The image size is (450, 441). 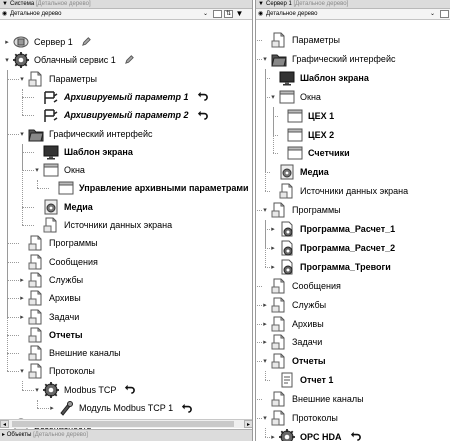 What do you see at coordinates (120, 115) in the screenshot?
I see `tree-item: Архивируемый параметр 2` at bounding box center [120, 115].